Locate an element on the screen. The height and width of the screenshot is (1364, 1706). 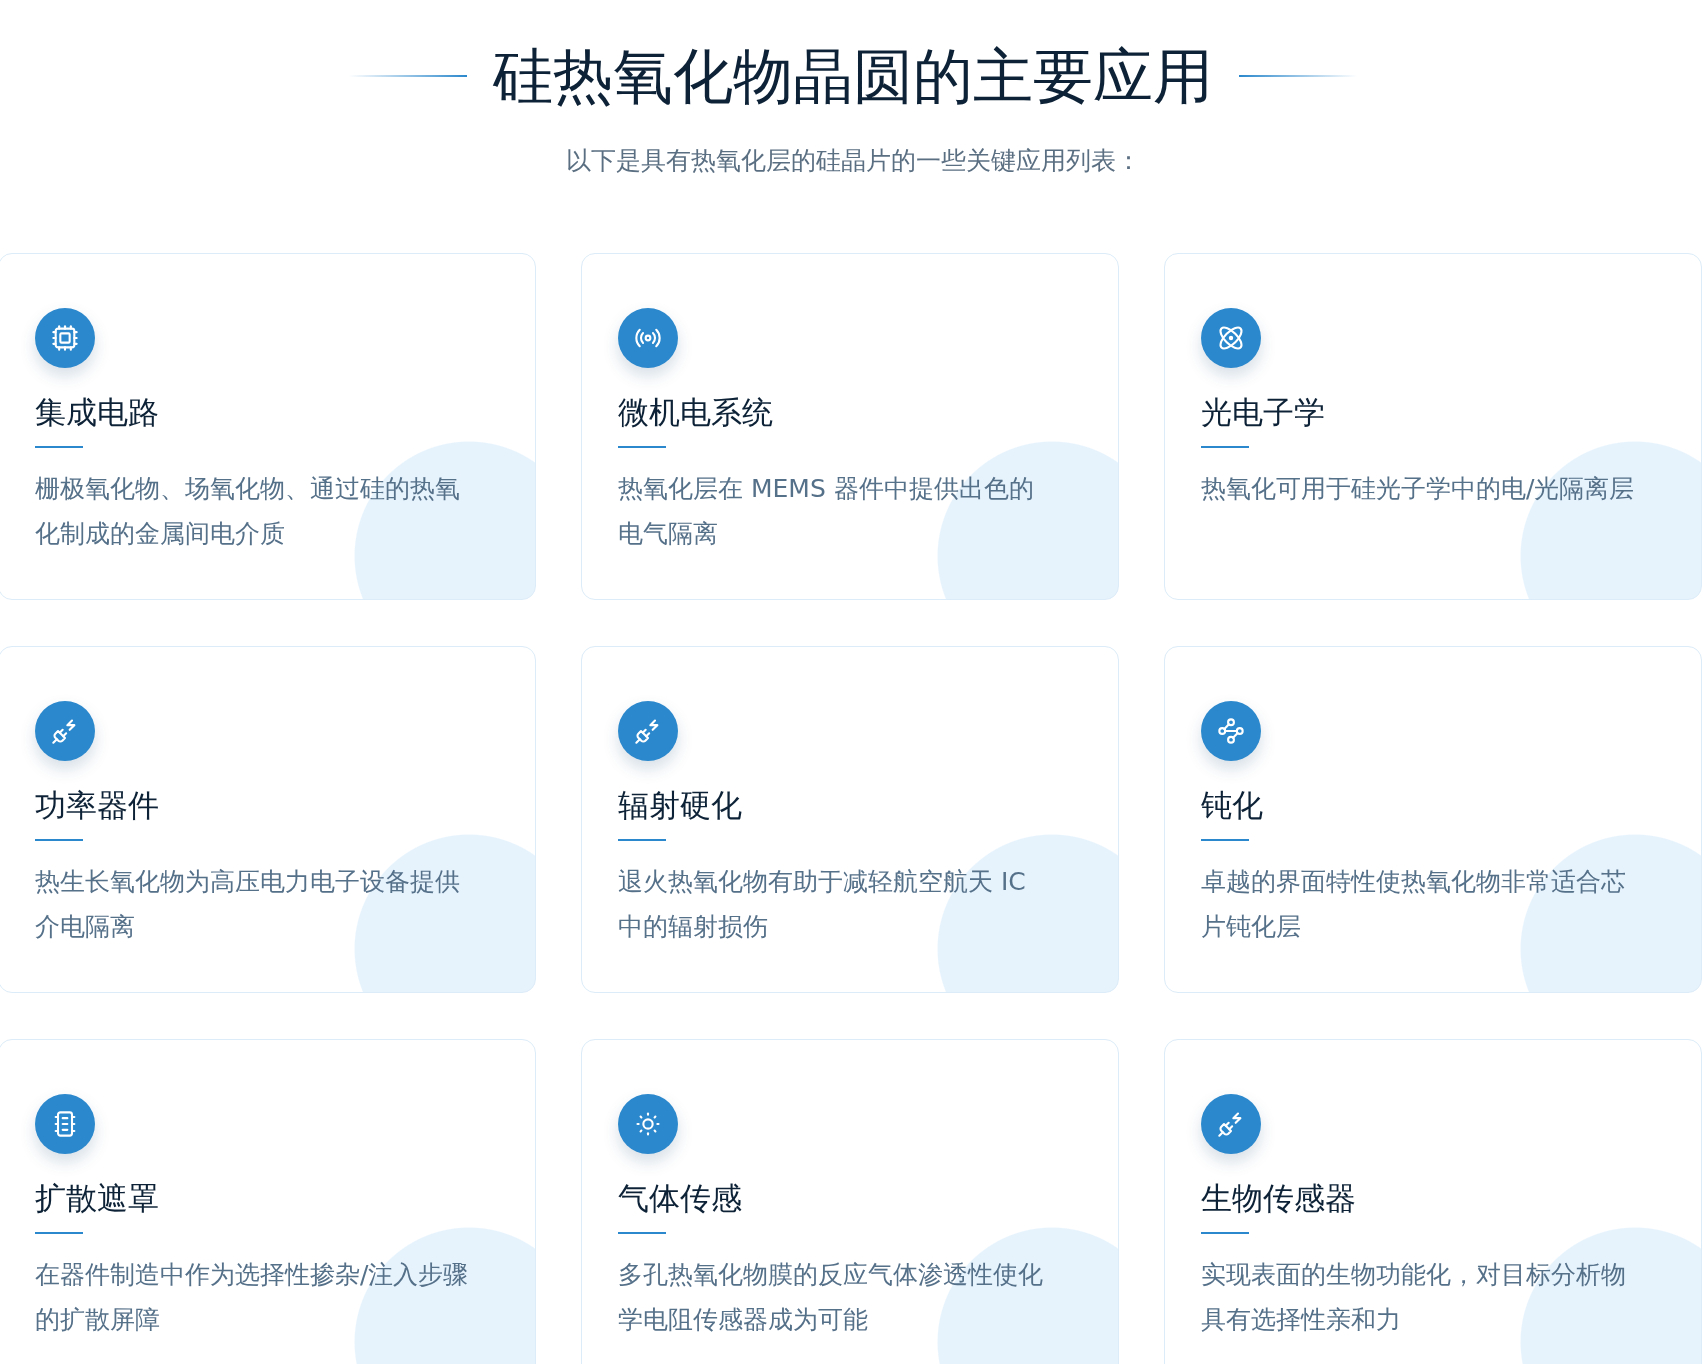
sun-icon is located at coordinates (648, 1124).